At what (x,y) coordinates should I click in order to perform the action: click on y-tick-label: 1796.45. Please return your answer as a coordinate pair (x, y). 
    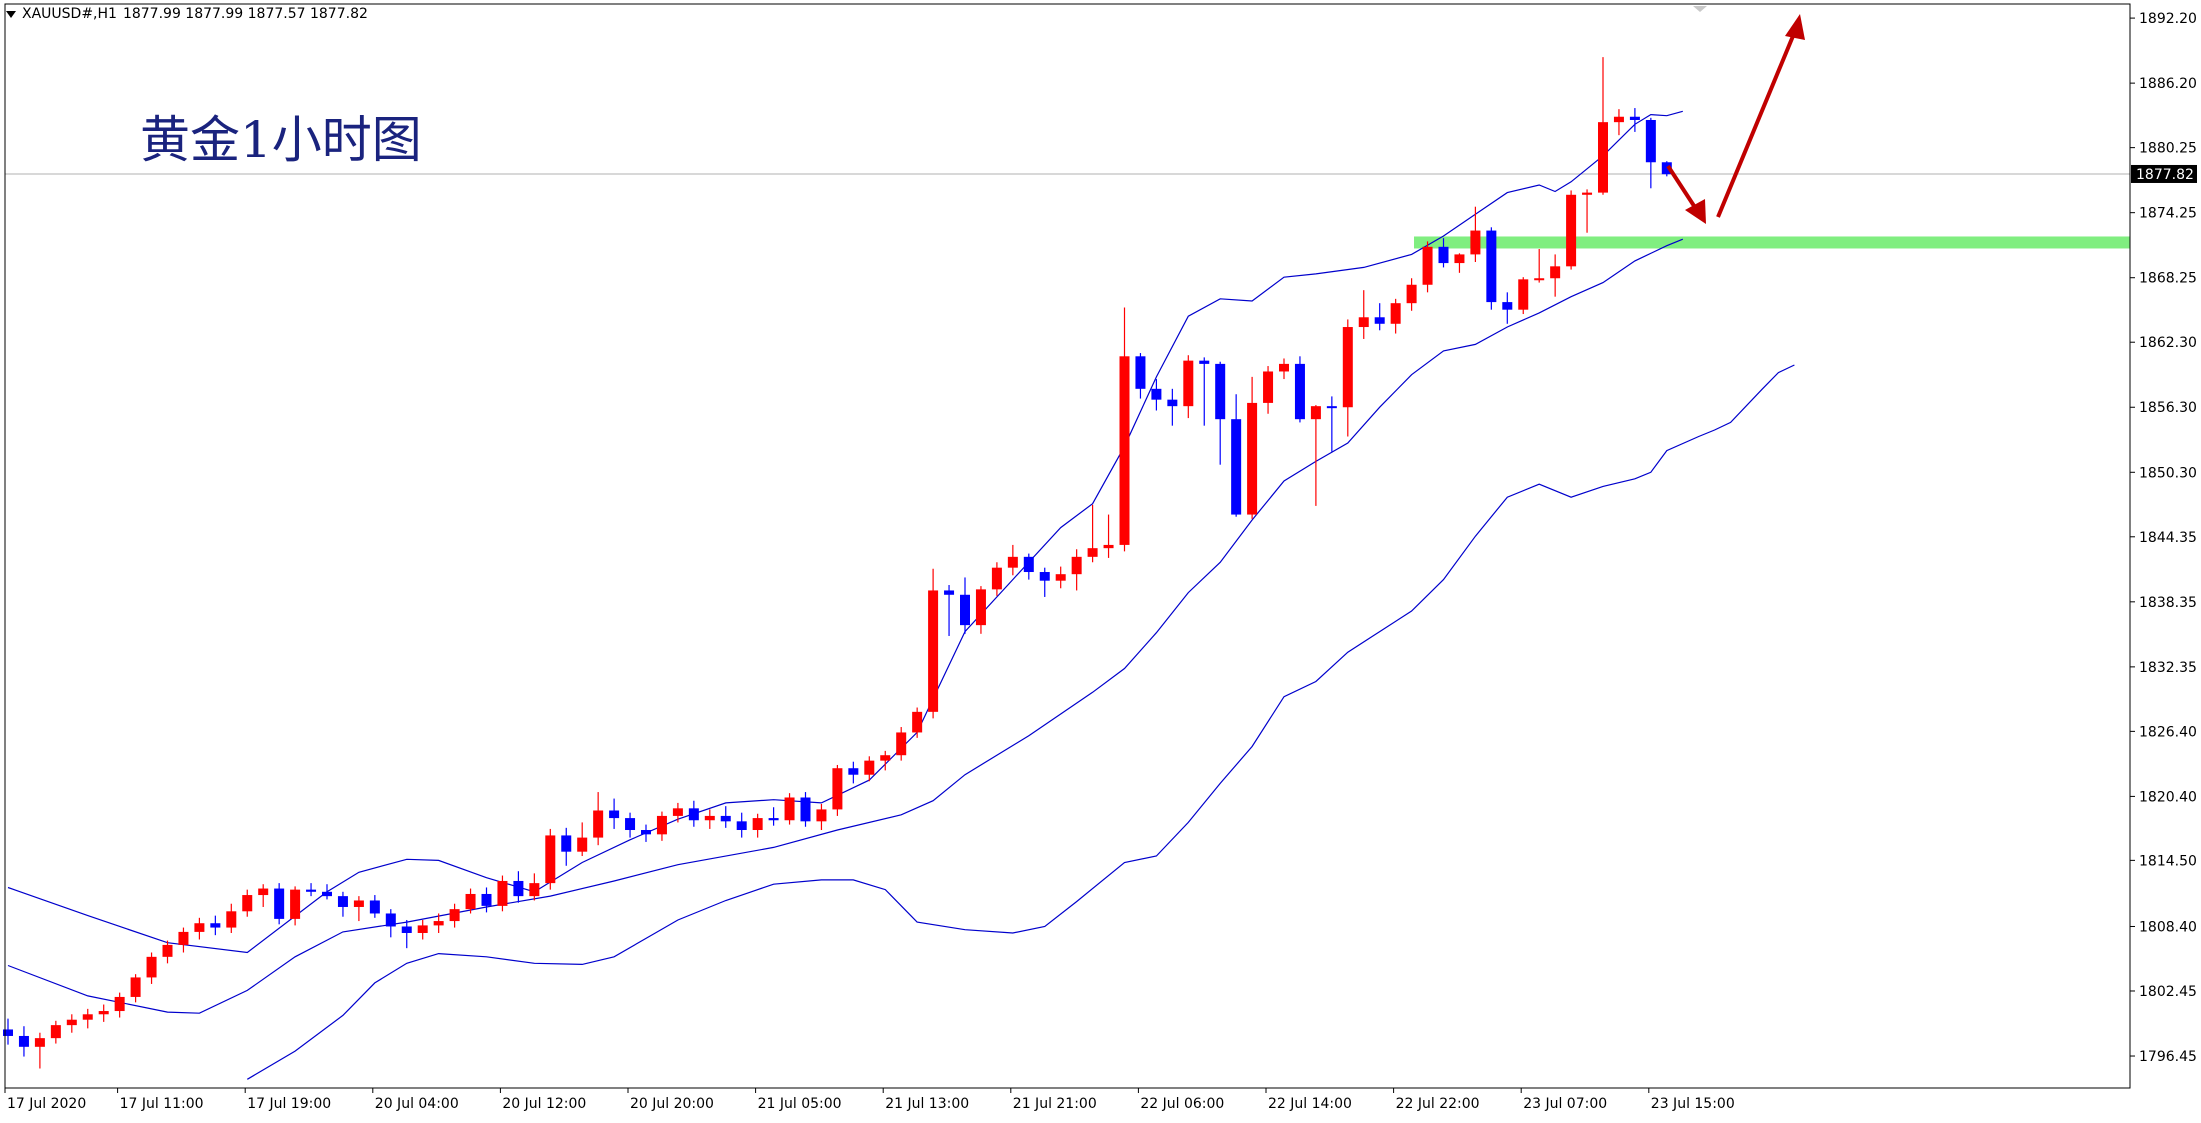
    Looking at the image, I should click on (2168, 1057).